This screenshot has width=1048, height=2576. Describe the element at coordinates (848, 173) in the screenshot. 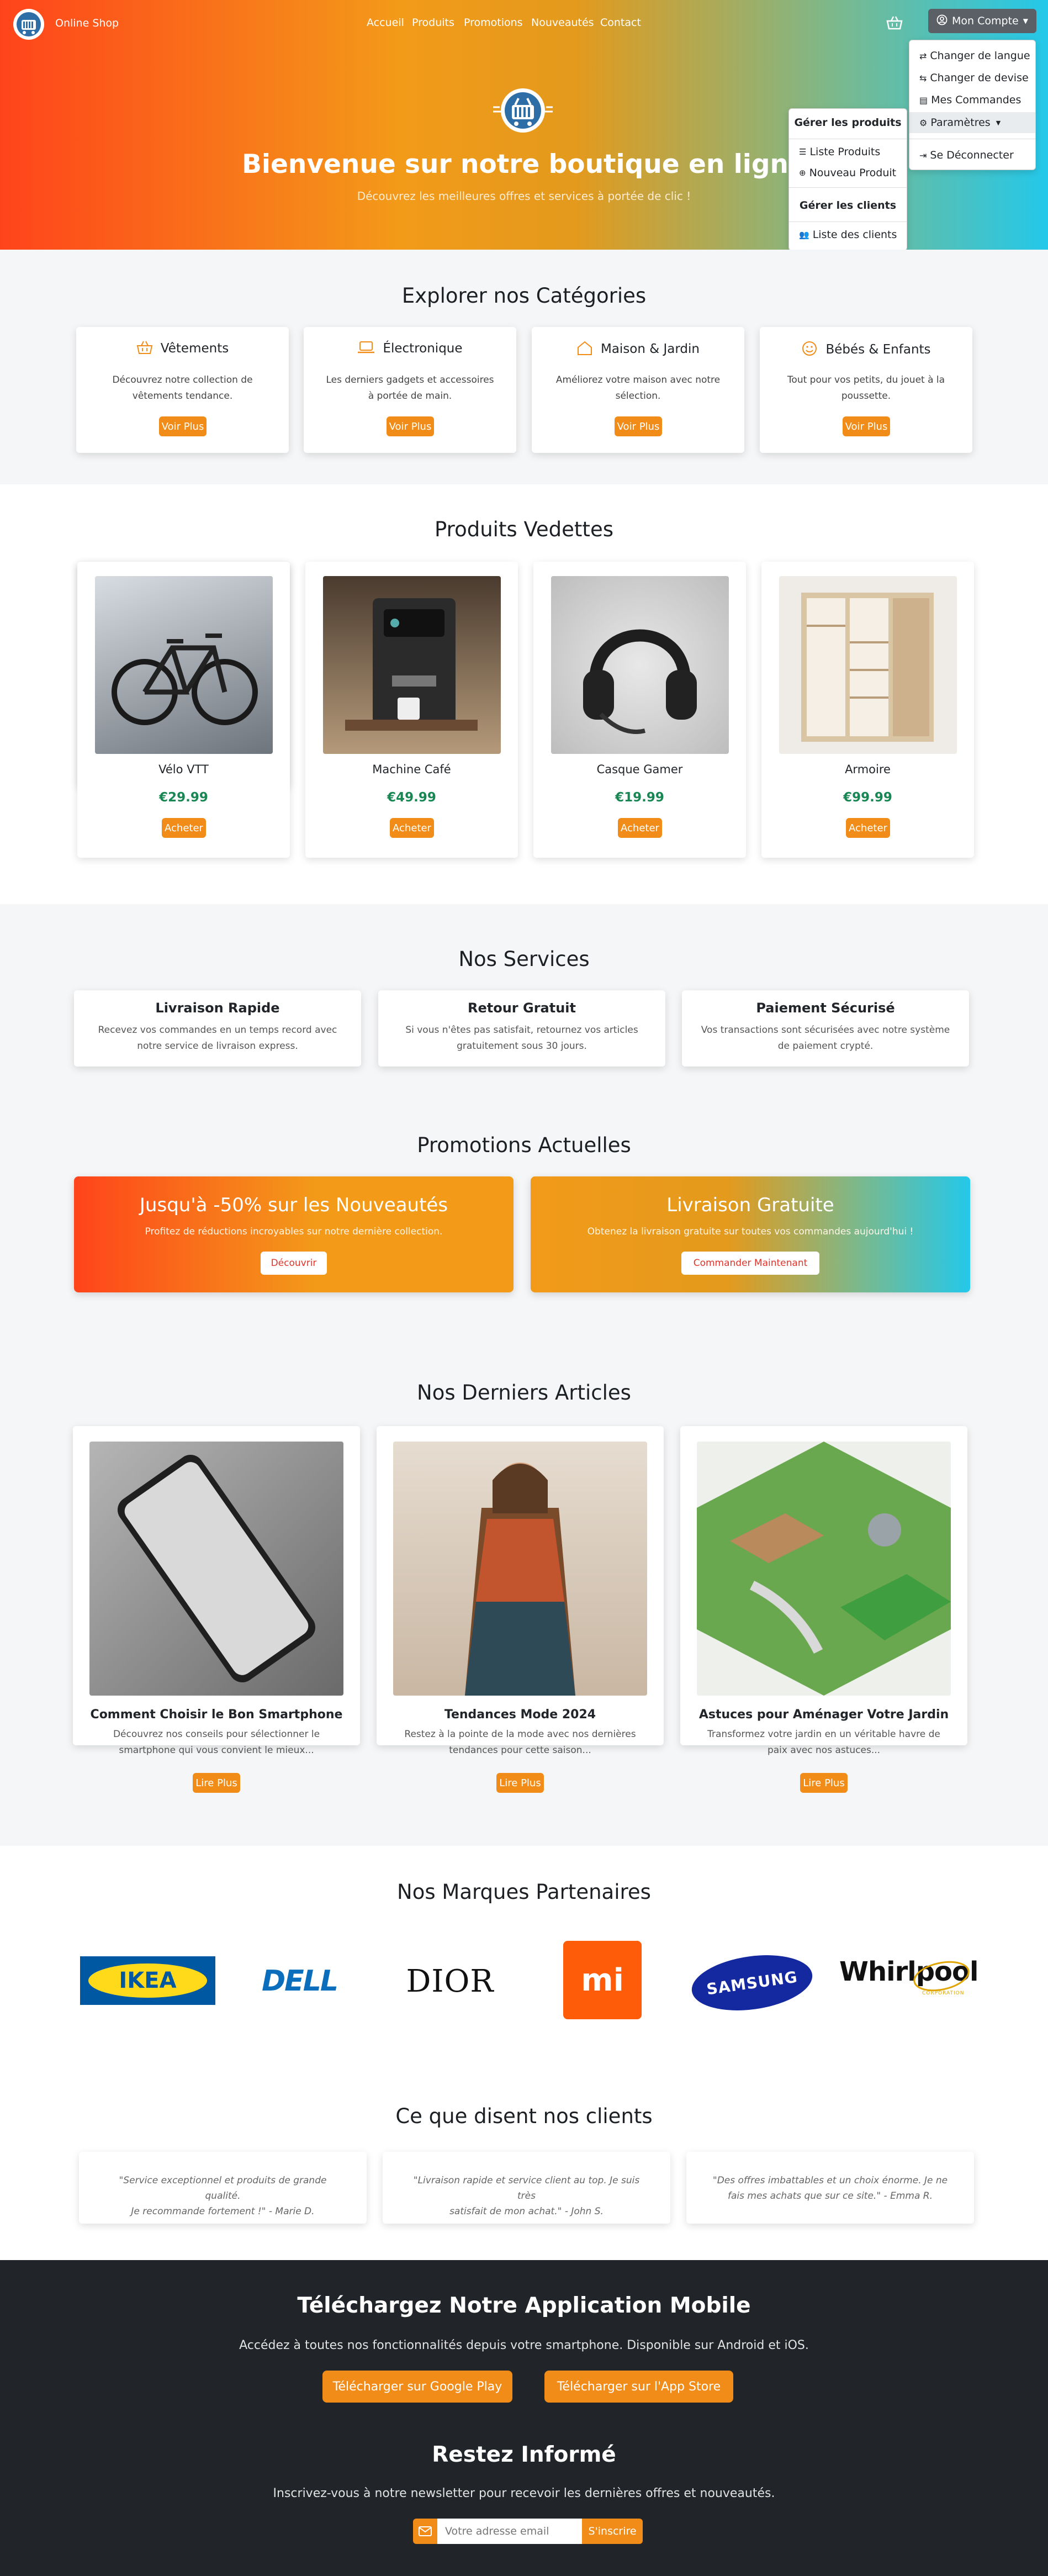

I see `menu-new-product: ⊕ Nouveau Produit` at that location.